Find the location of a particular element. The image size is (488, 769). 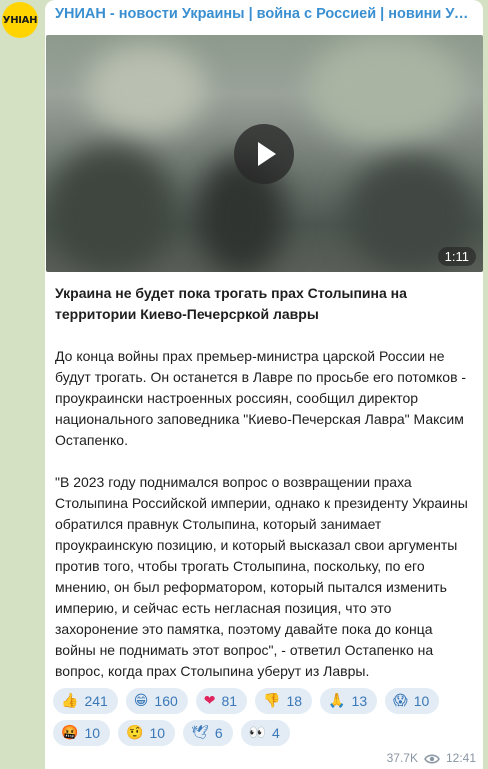

video-duration: 1:11 is located at coordinates (456, 256).